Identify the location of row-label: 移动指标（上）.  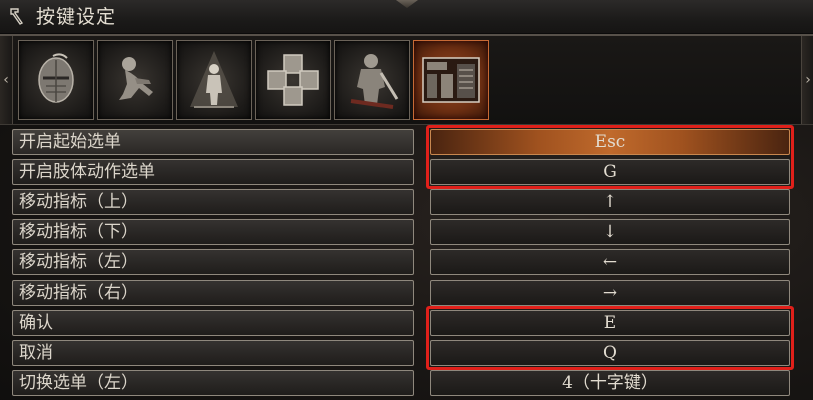
(213, 202).